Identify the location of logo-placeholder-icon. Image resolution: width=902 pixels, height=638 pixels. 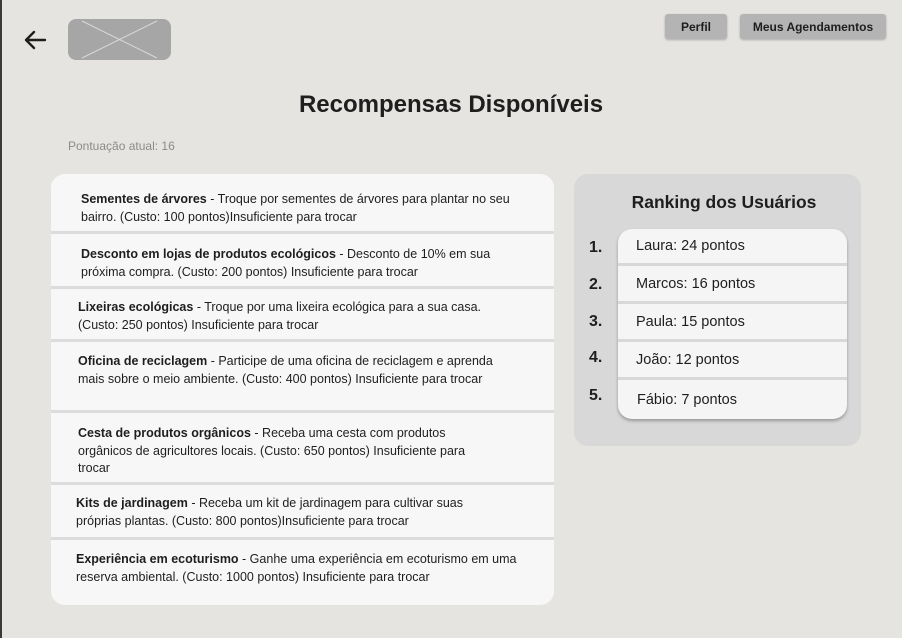
(119, 39).